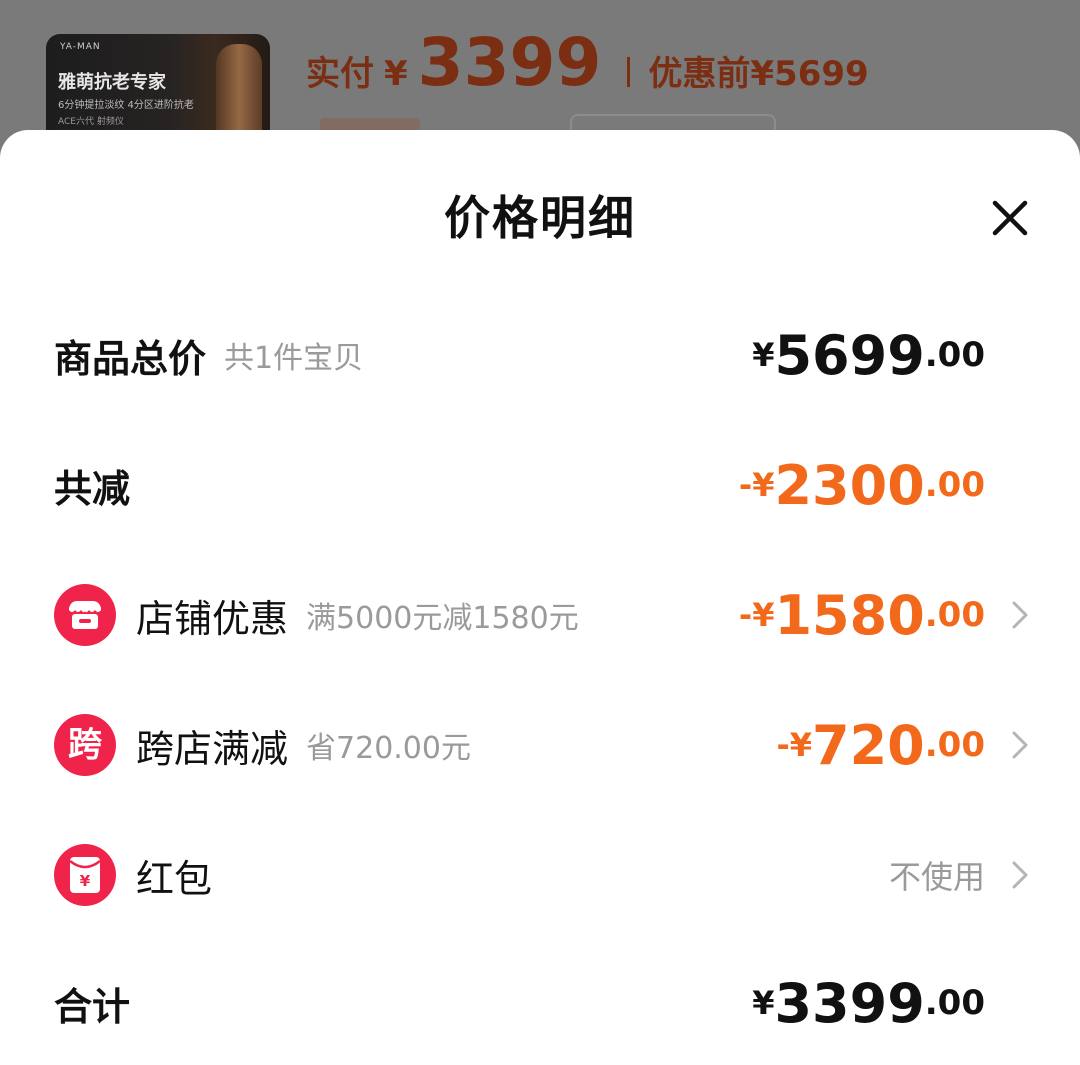 The height and width of the screenshot is (1065, 1080). Describe the element at coordinates (629, 72) in the screenshot. I see `price-divider` at that location.